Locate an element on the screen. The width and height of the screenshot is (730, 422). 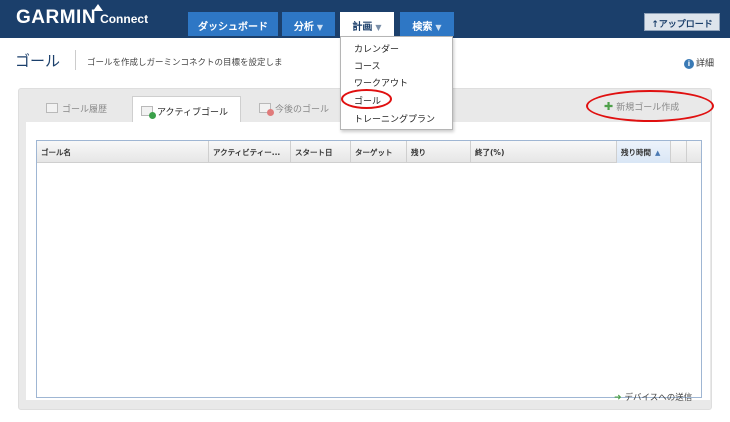
active-goal-icon is located at coordinates (148, 112).